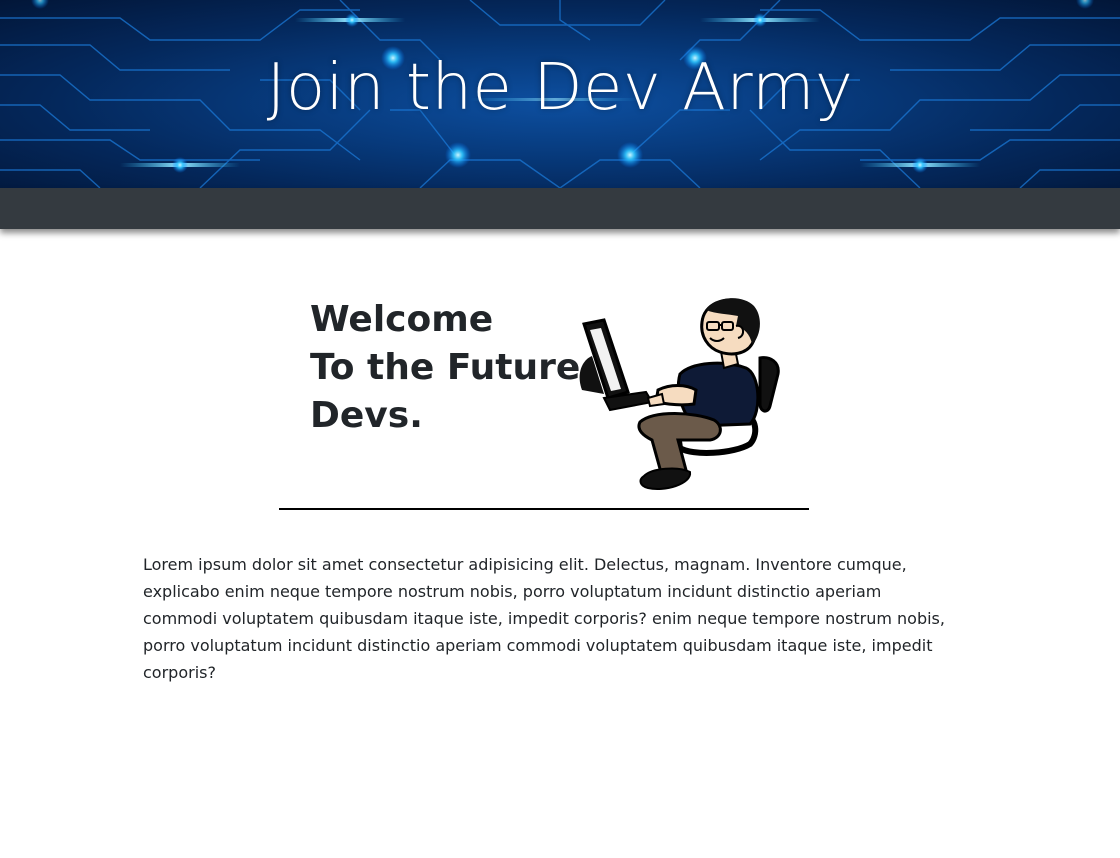  What do you see at coordinates (544, 509) in the screenshot?
I see `section-divider` at bounding box center [544, 509].